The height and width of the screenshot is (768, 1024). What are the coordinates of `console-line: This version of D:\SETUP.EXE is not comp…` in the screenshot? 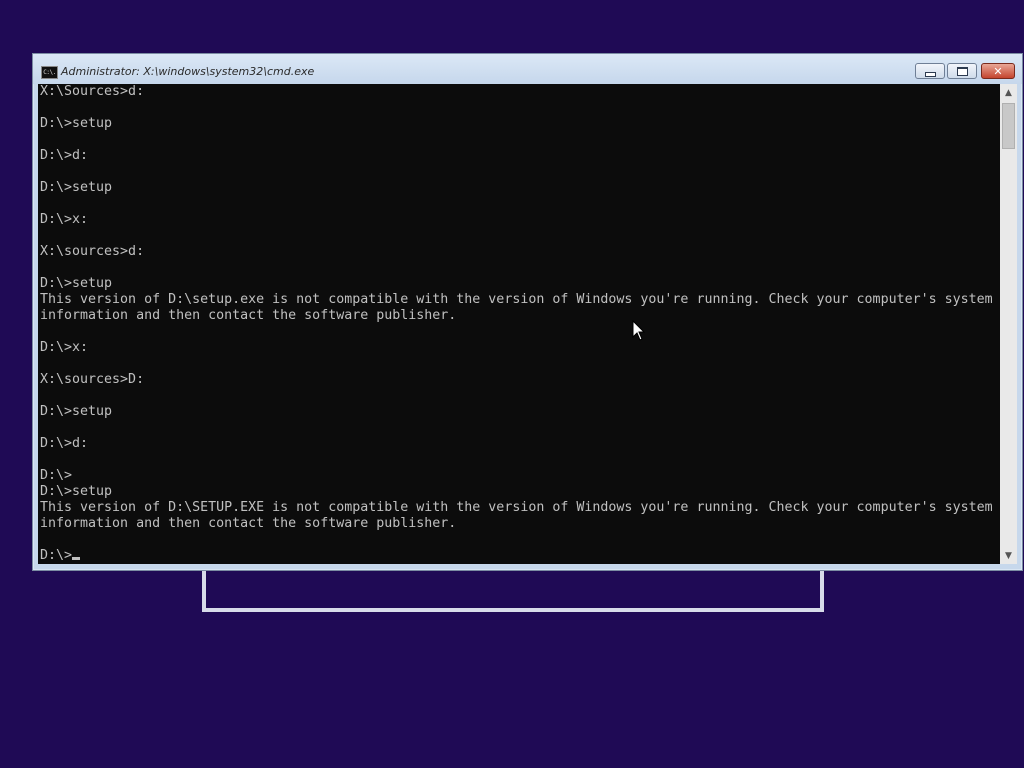 It's located at (516, 507).